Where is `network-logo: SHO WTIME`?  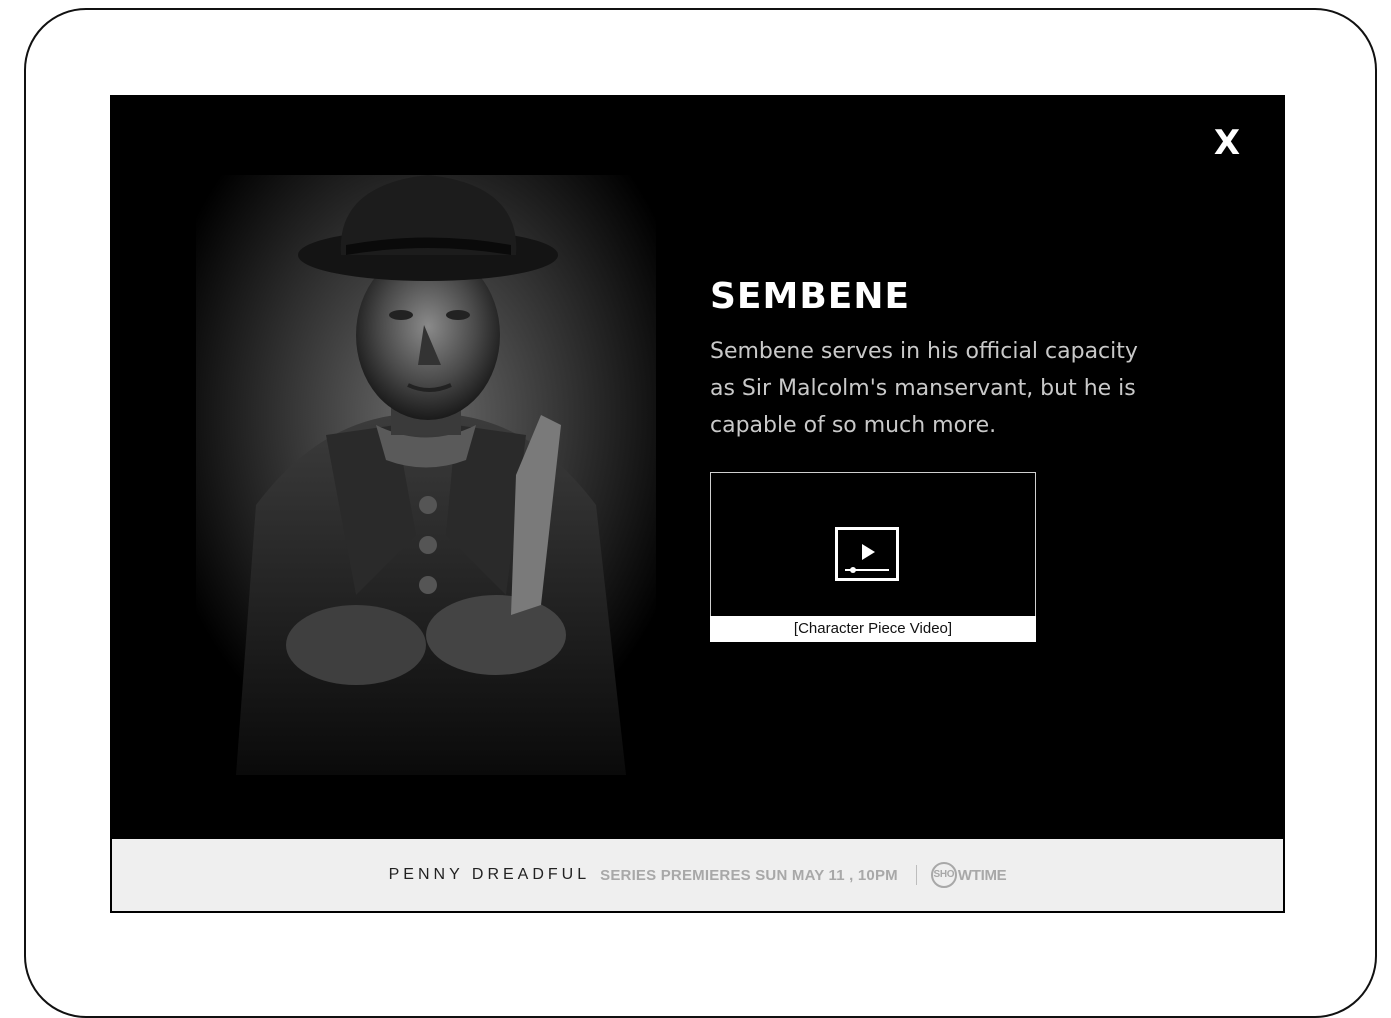
network-logo: SHO WTIME is located at coordinates (968, 875).